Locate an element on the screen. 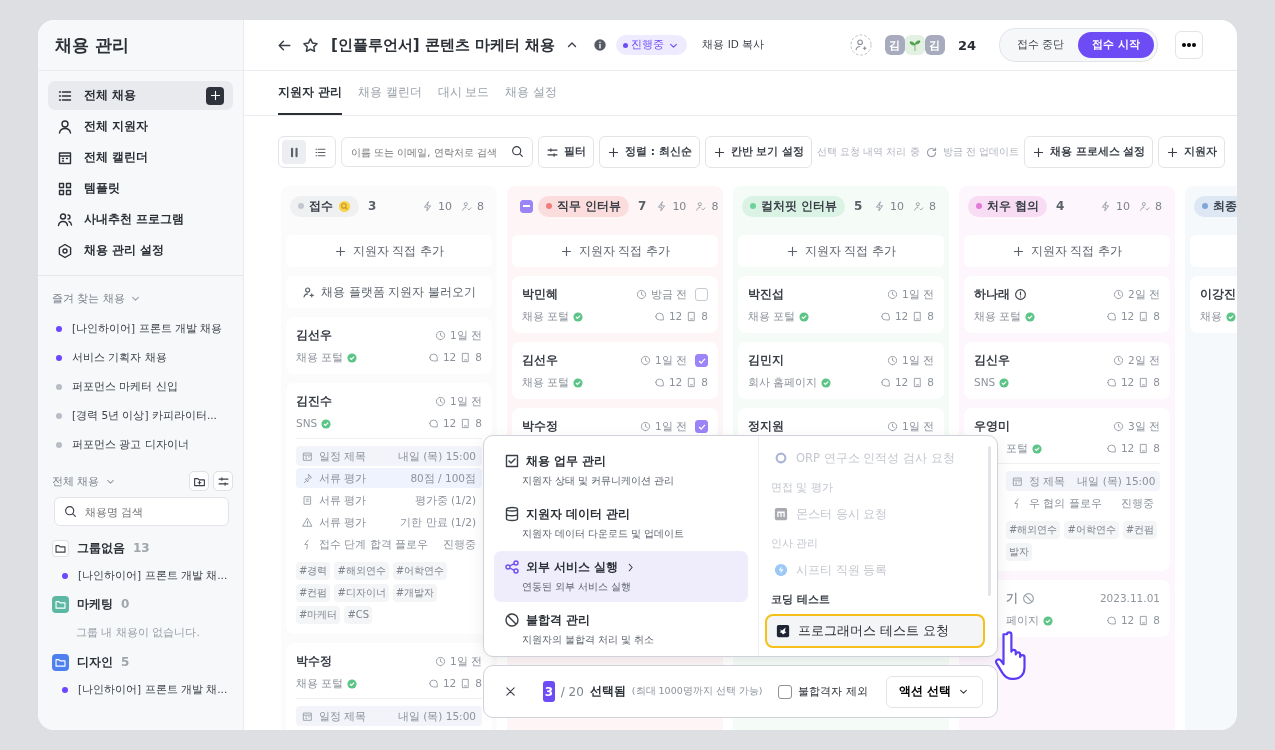 This screenshot has height=750, width=1275. service-item: 프로그래머스 테스트 요청 is located at coordinates (875, 631).